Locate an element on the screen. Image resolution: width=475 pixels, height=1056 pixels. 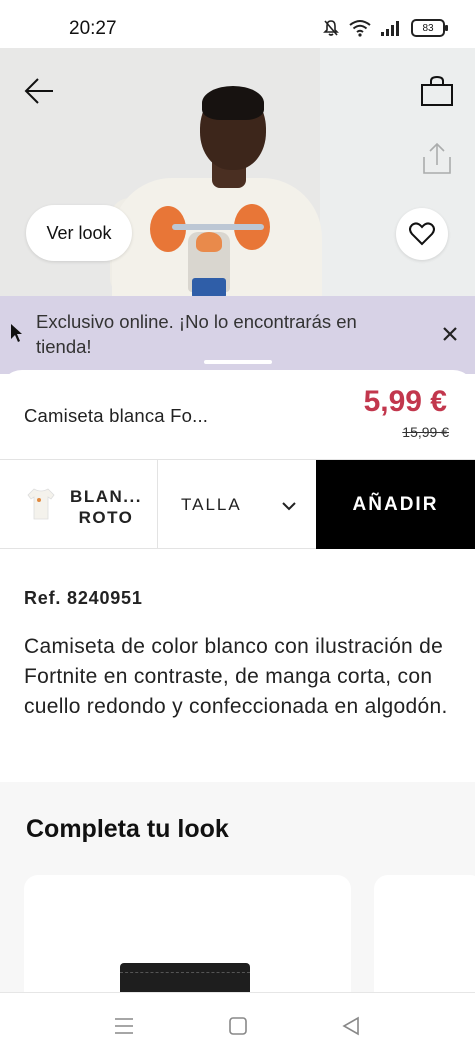
size-selector: TALLA is located at coordinates (237, 504).